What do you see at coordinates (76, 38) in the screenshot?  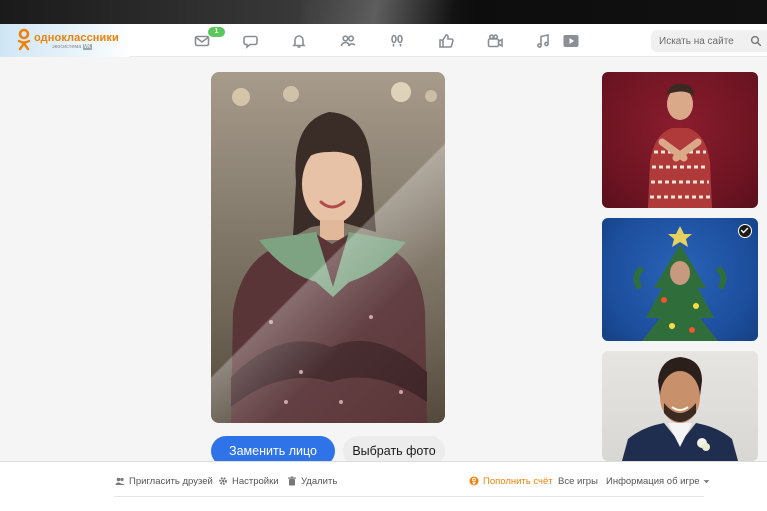 I see `brand-name: одноклассники` at bounding box center [76, 38].